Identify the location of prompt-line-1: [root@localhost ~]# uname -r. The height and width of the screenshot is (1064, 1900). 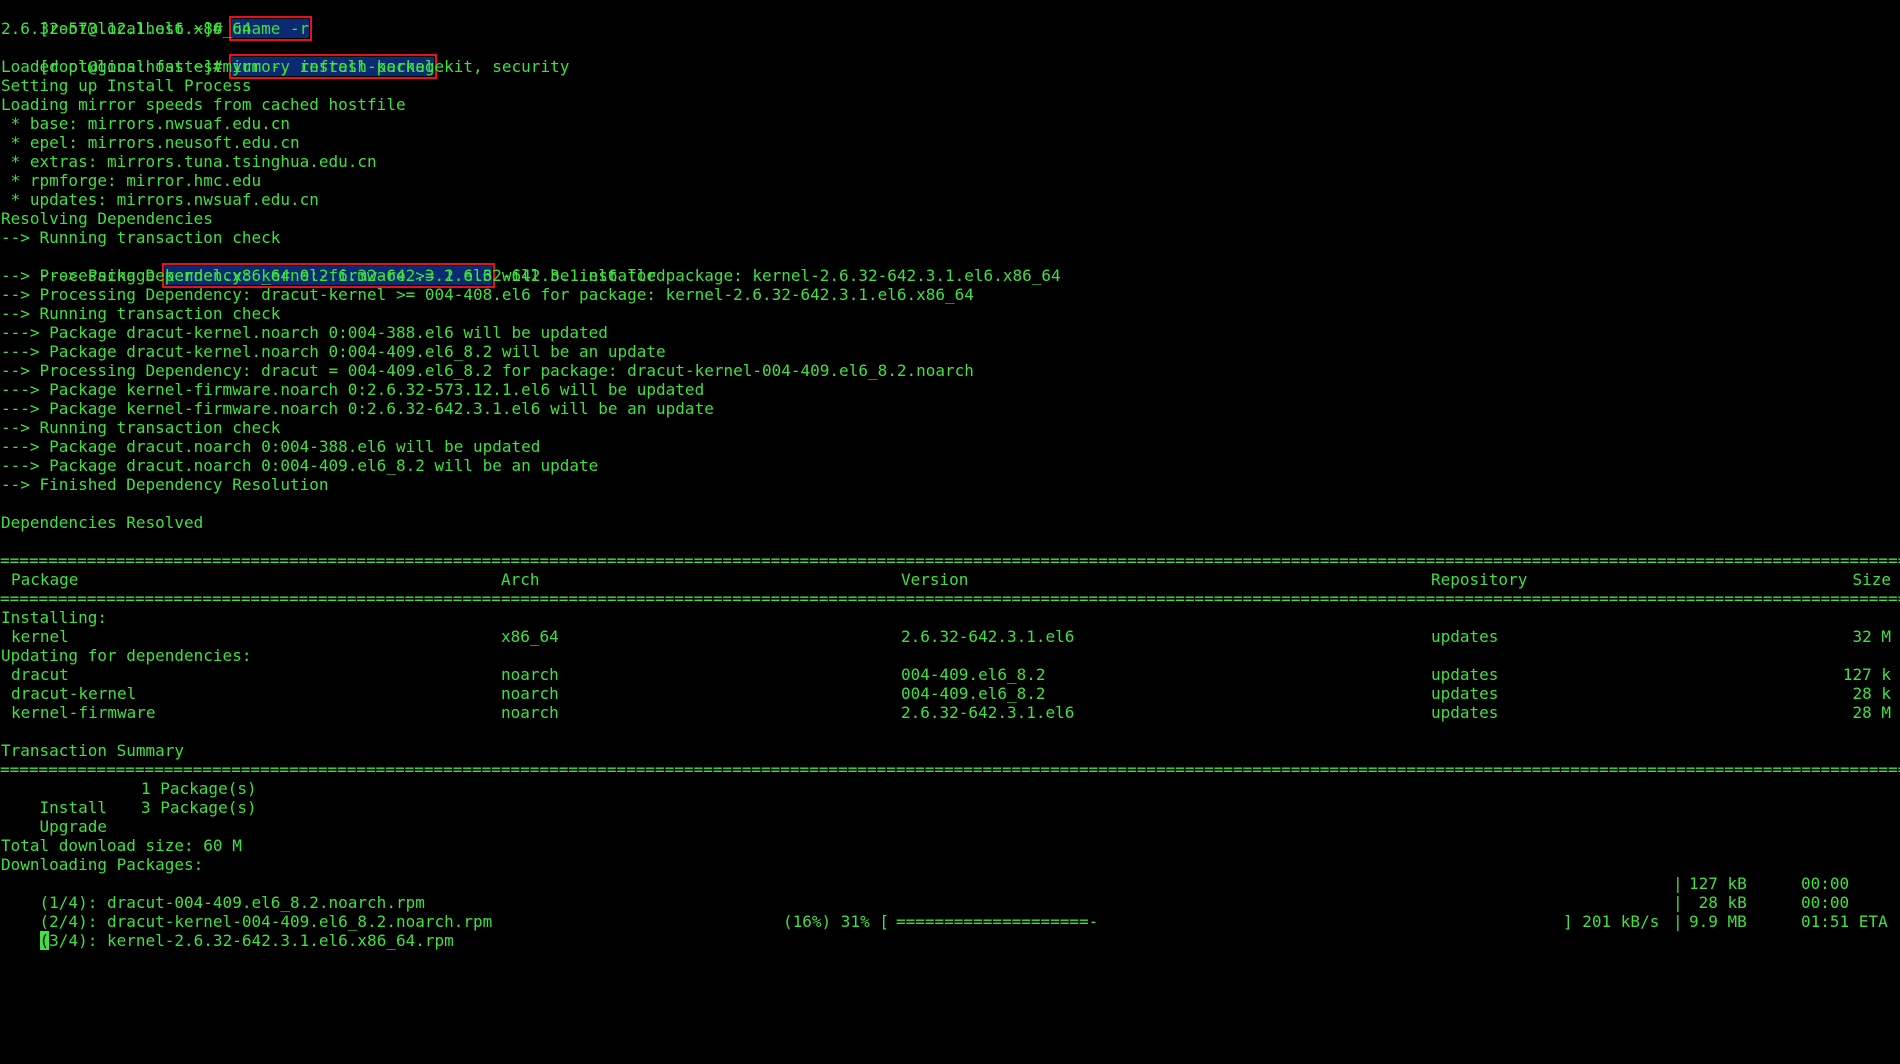
(157, 20).